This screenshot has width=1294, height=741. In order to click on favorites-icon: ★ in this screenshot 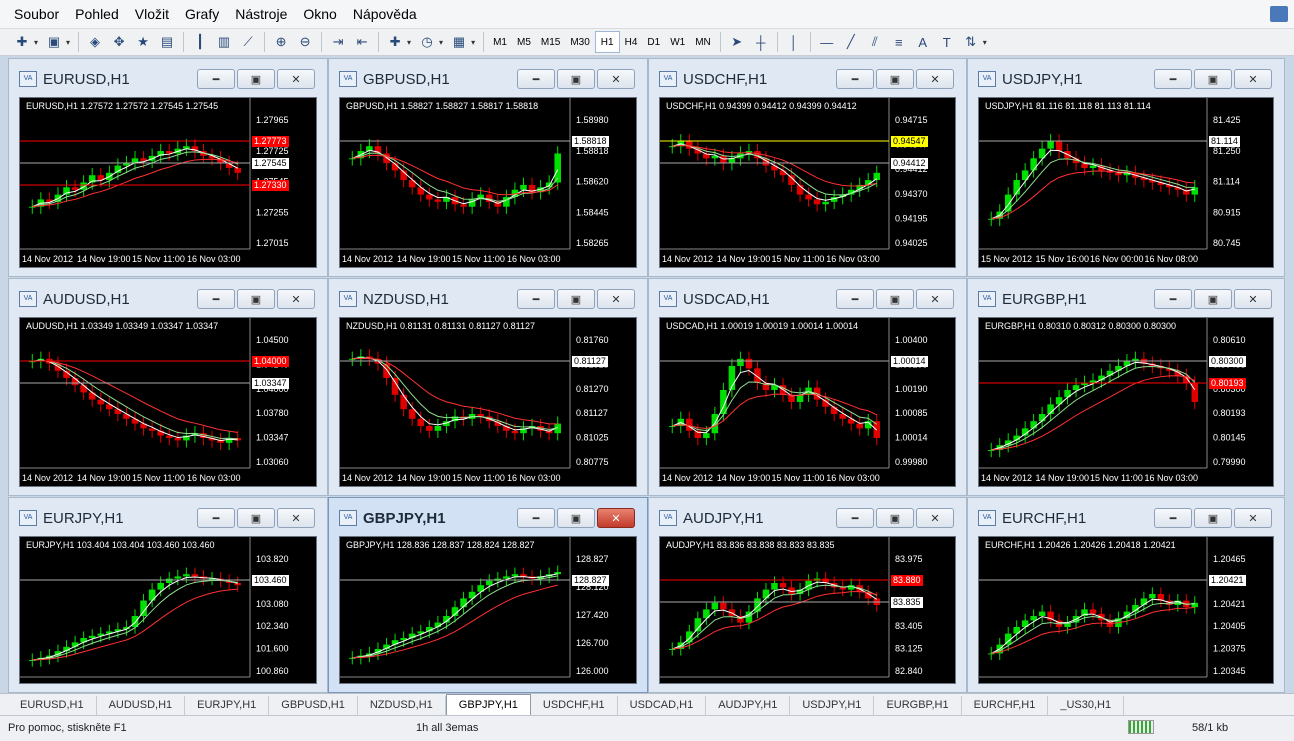, I will do `click(143, 42)`.